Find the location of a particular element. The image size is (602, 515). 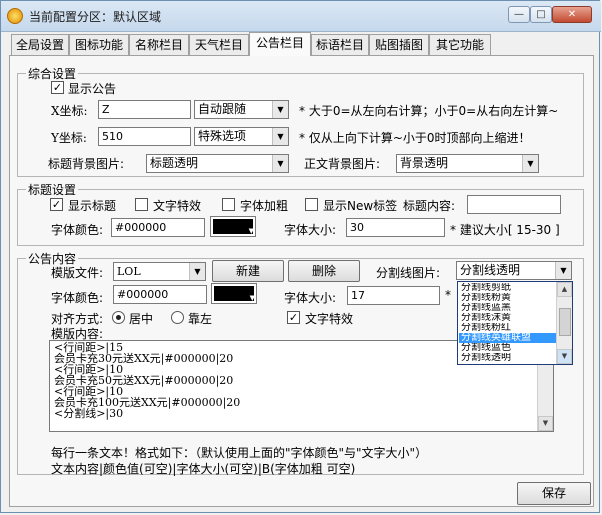

title-size-hint: * 建议大小[ 15-30 ] is located at coordinates (505, 230).